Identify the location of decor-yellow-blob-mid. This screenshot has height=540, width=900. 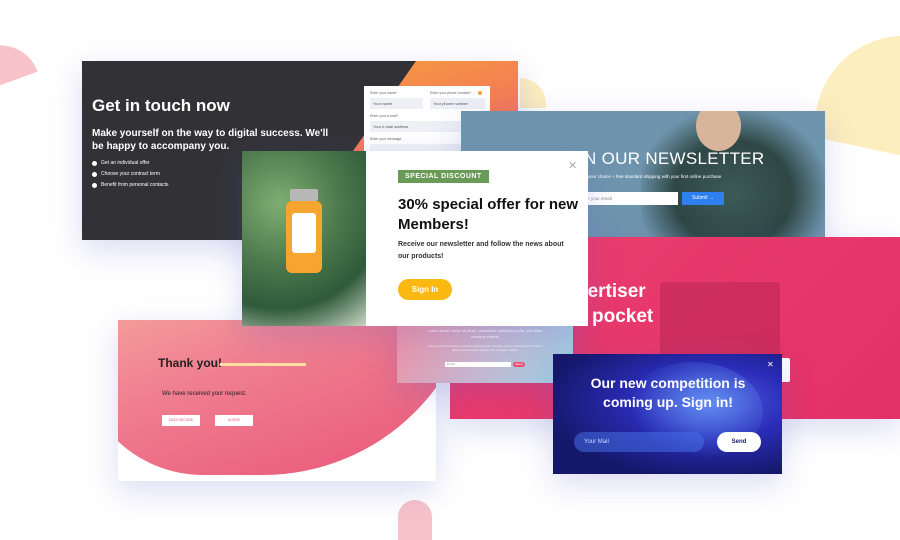
(533, 93).